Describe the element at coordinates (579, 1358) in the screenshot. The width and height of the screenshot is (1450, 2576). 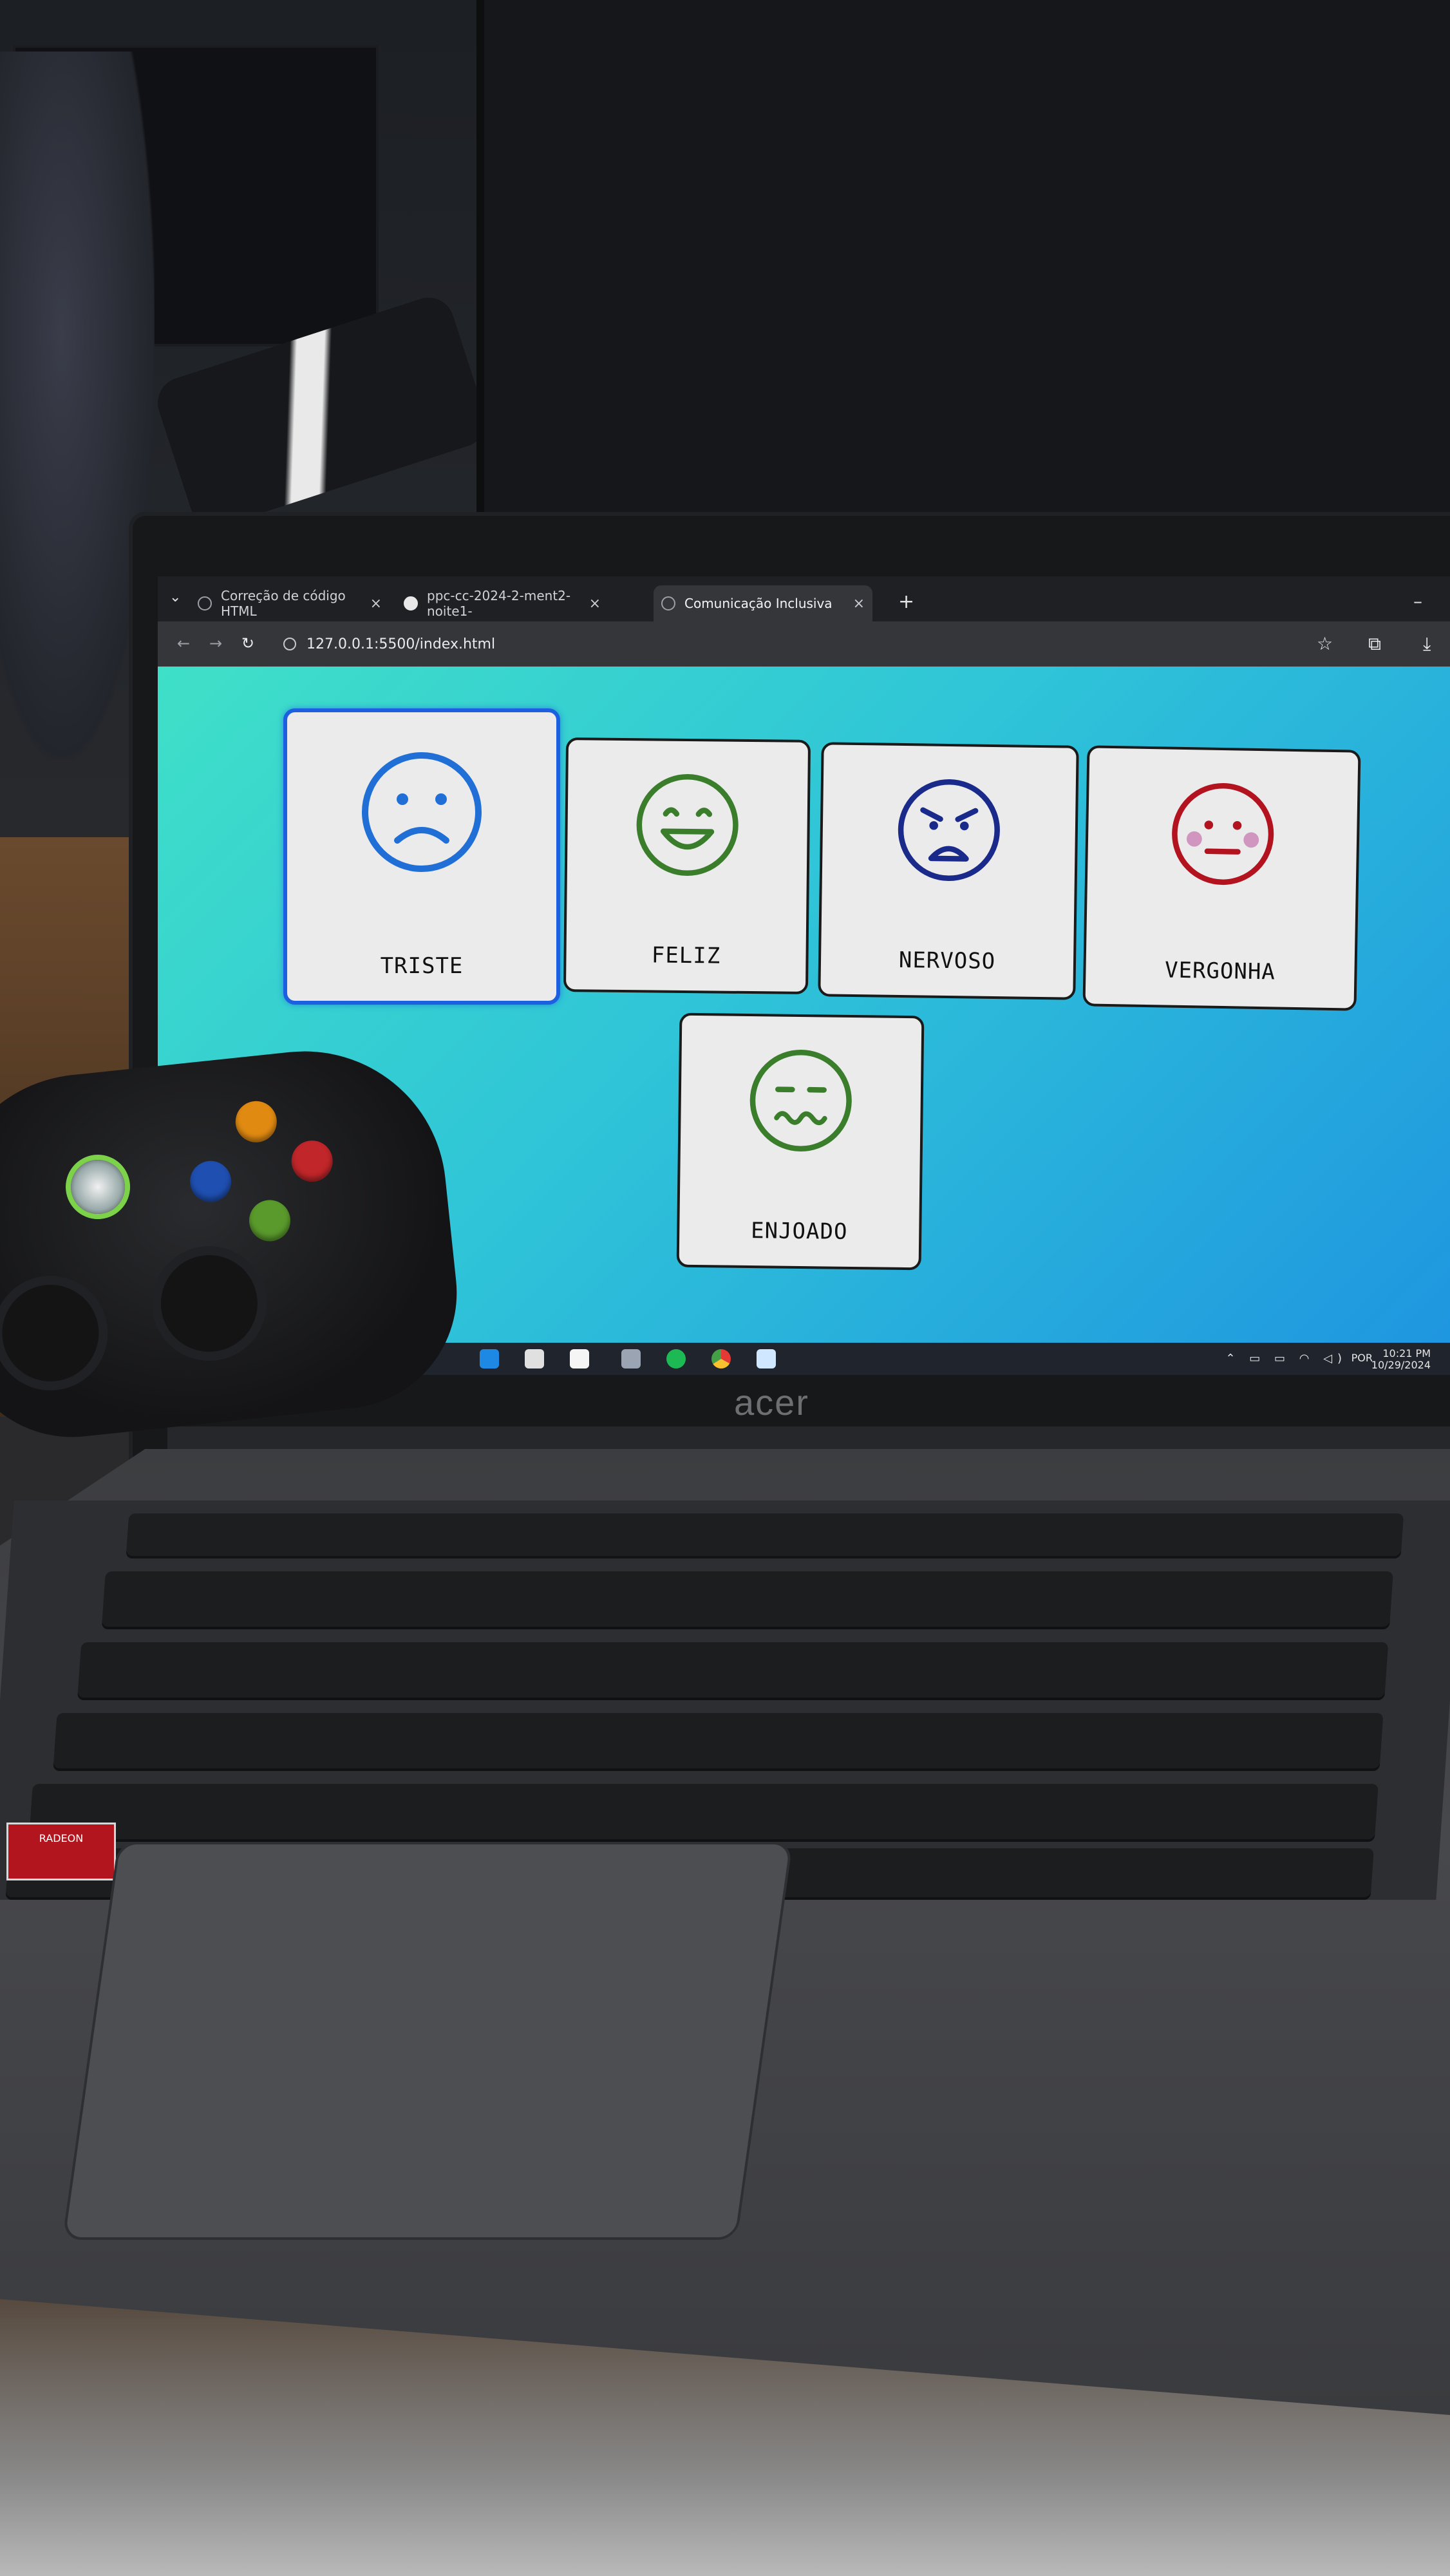
I see `notion-icon` at that location.